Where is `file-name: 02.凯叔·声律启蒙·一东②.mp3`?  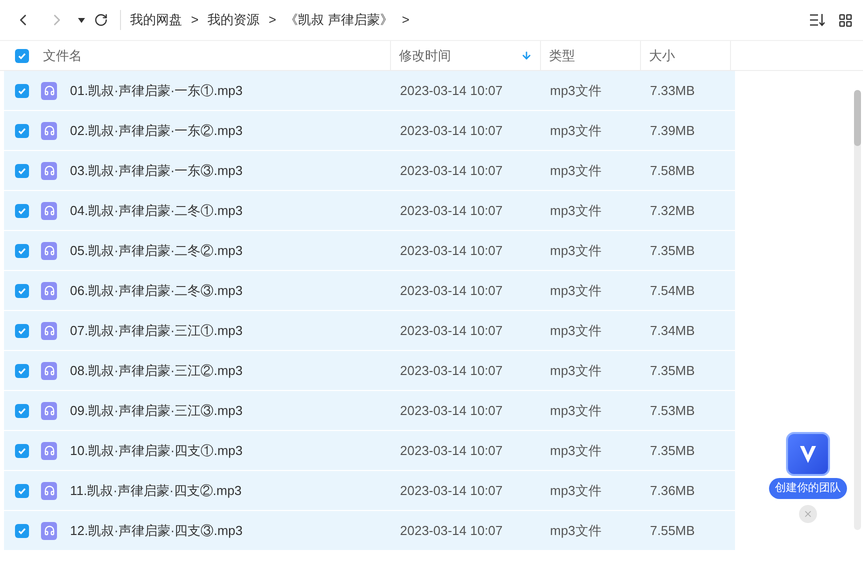 file-name: 02.凯叔·声律启蒙·一东②.mp3 is located at coordinates (156, 131).